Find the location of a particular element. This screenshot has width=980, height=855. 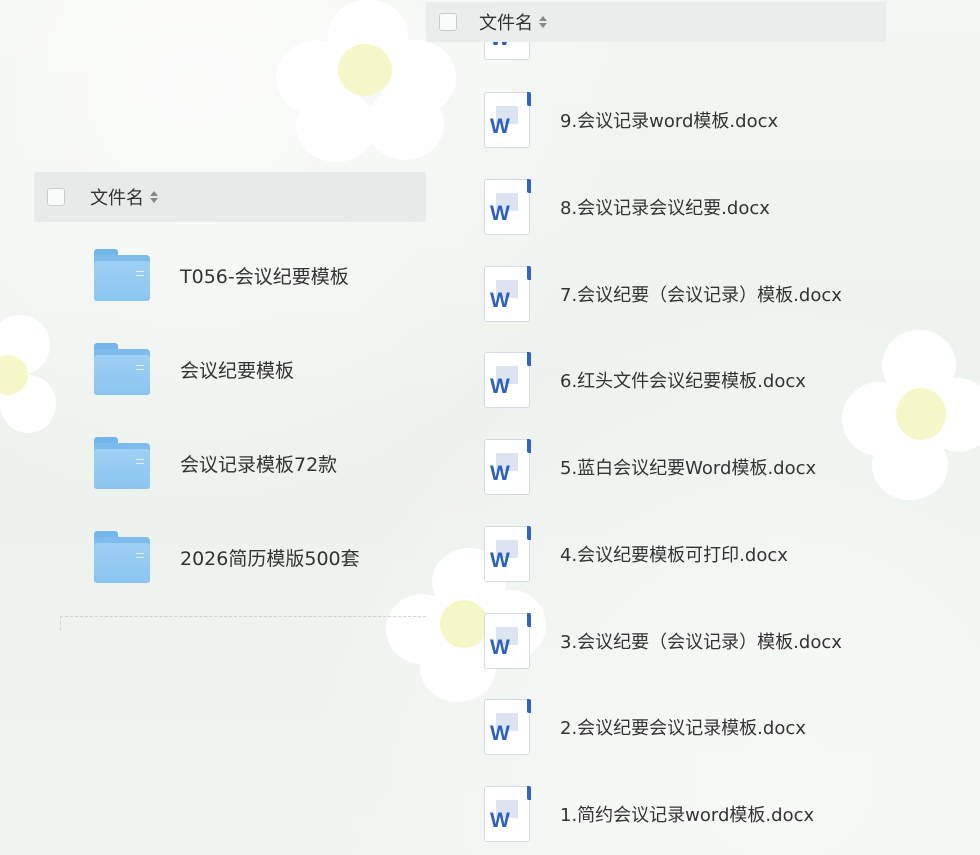

file-name: 4.会议纪要模板可打印.docx is located at coordinates (674, 555).